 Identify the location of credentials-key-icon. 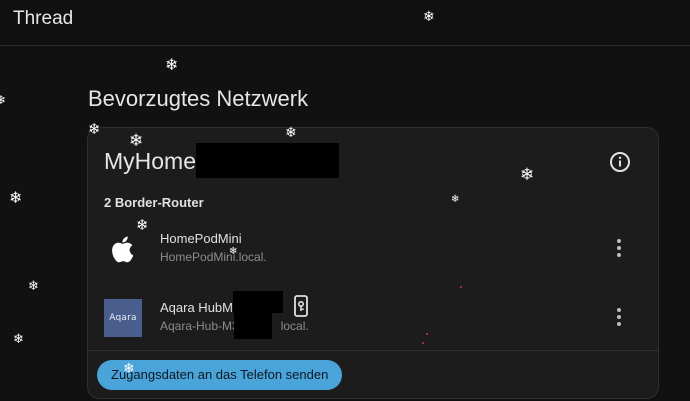
(301, 306).